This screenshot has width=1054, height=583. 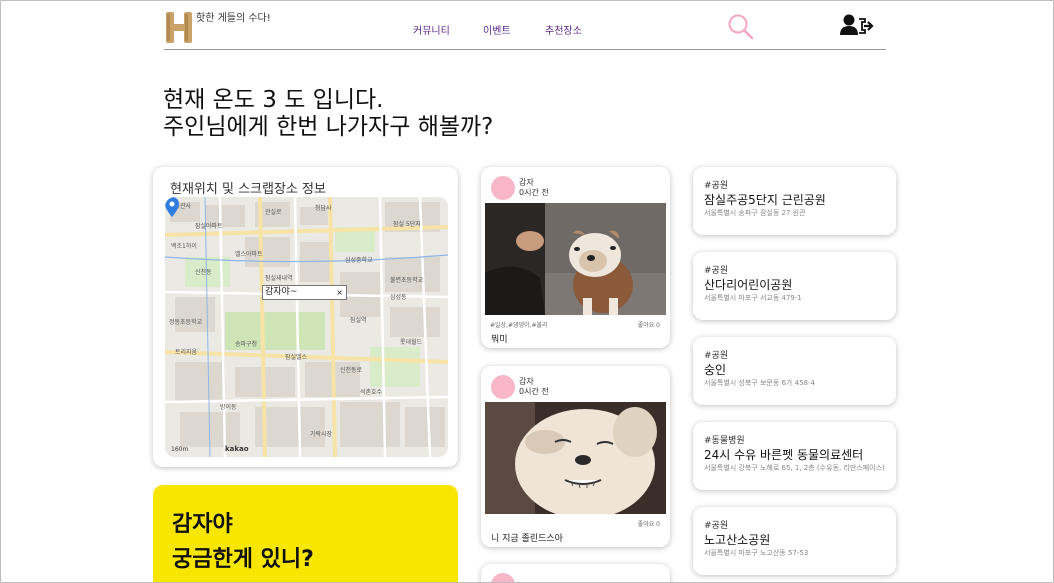 I want to click on map-label: 백조1하이, so click(x=184, y=246).